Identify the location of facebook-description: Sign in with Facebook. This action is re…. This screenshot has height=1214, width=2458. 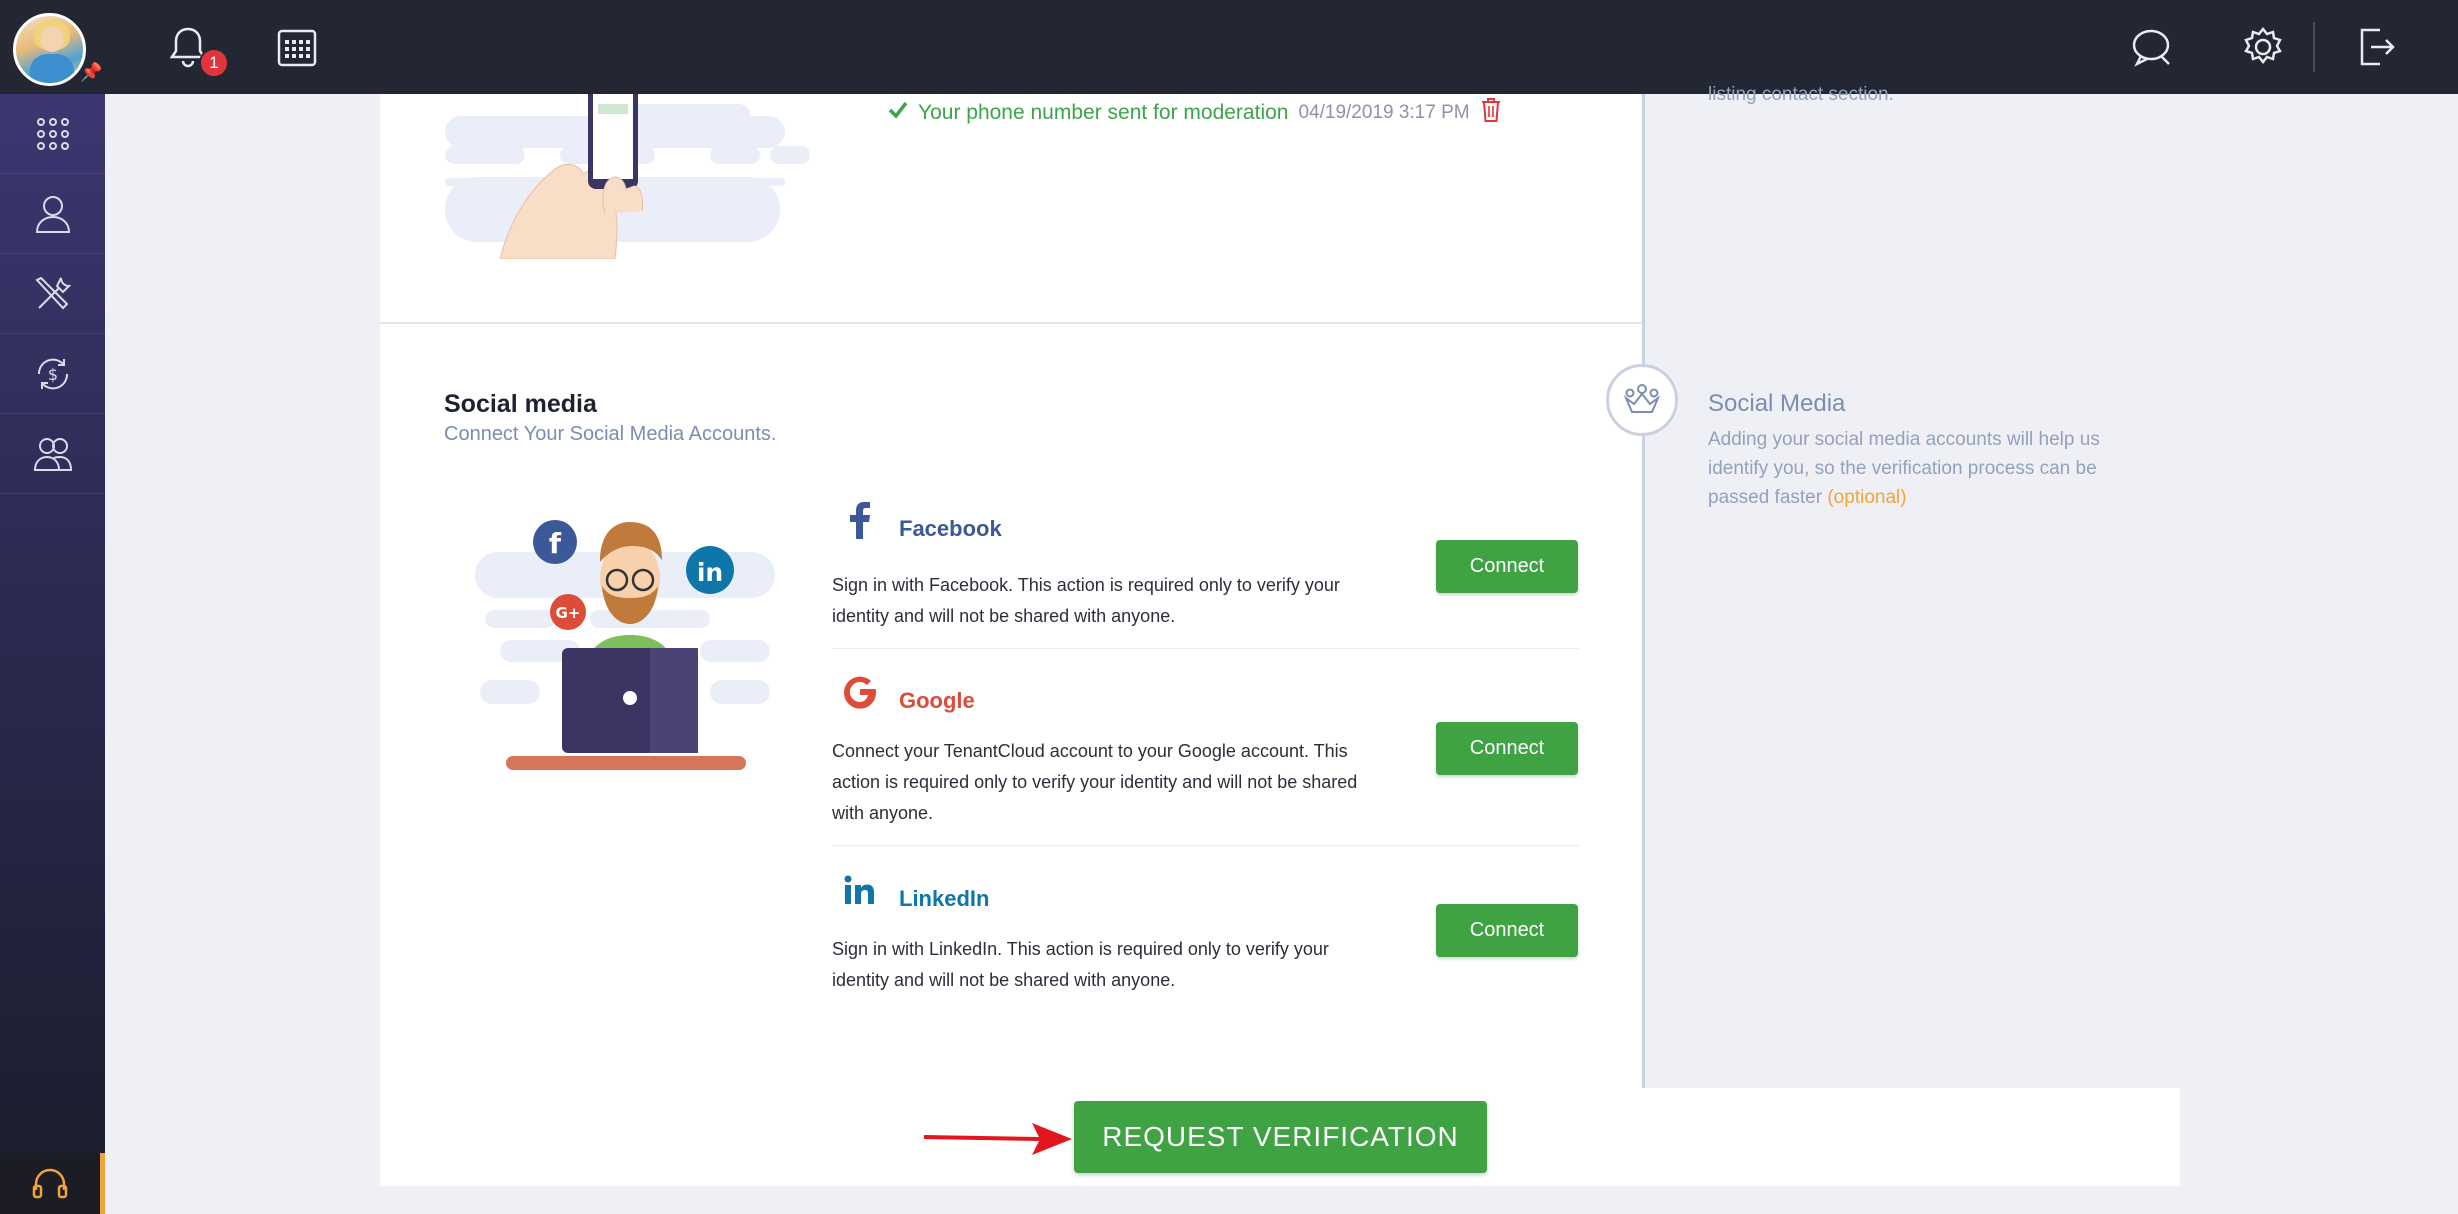
(1086, 600).